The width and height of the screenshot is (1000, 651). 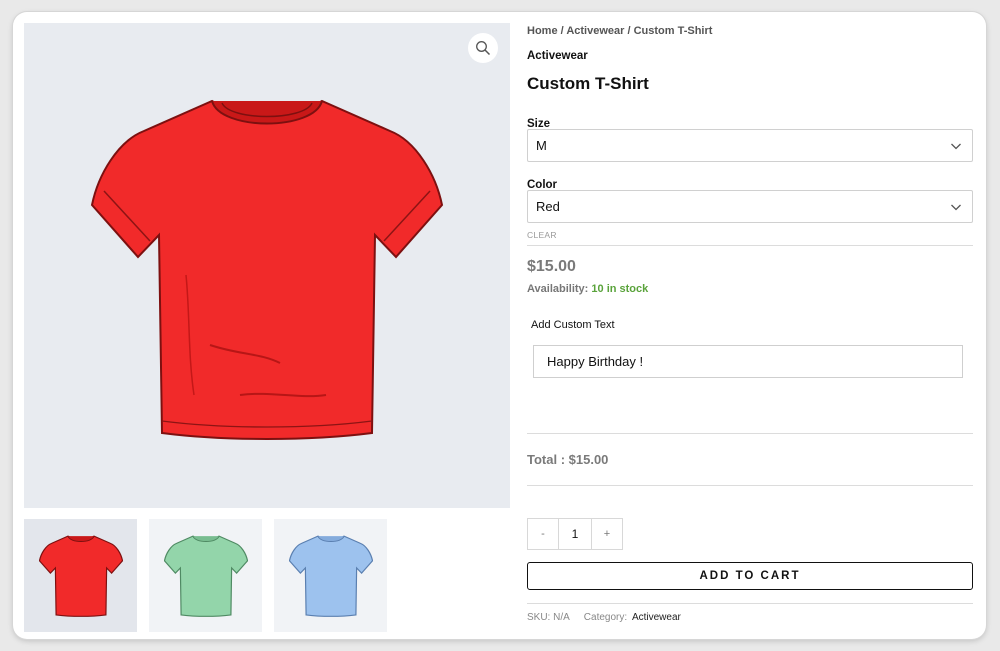 I want to click on thumbnail-green, so click(x=205, y=575).